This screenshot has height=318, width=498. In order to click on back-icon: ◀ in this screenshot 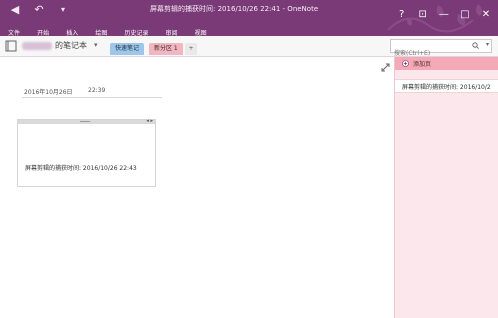, I will do `click(15, 10)`.